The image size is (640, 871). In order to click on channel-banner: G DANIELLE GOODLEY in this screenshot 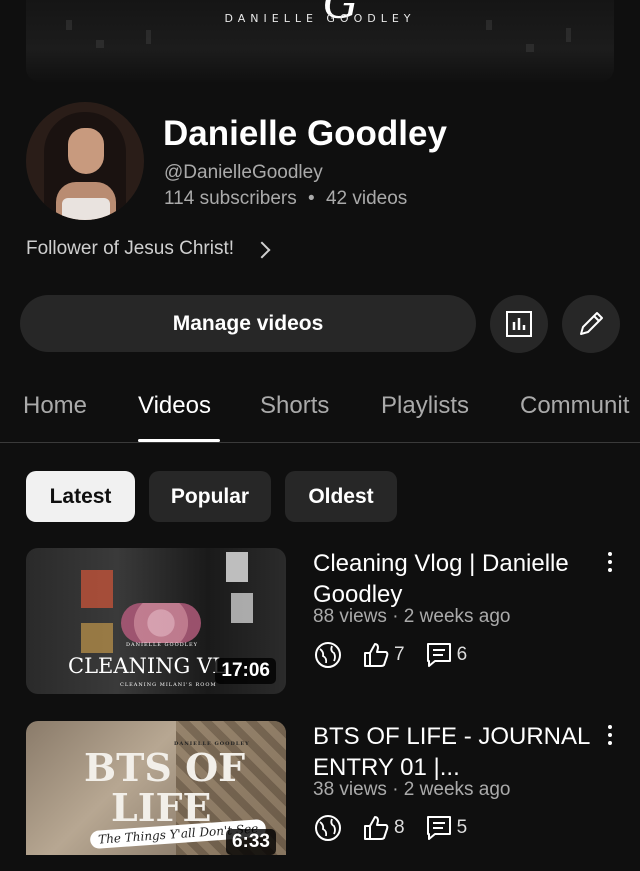, I will do `click(320, 41)`.